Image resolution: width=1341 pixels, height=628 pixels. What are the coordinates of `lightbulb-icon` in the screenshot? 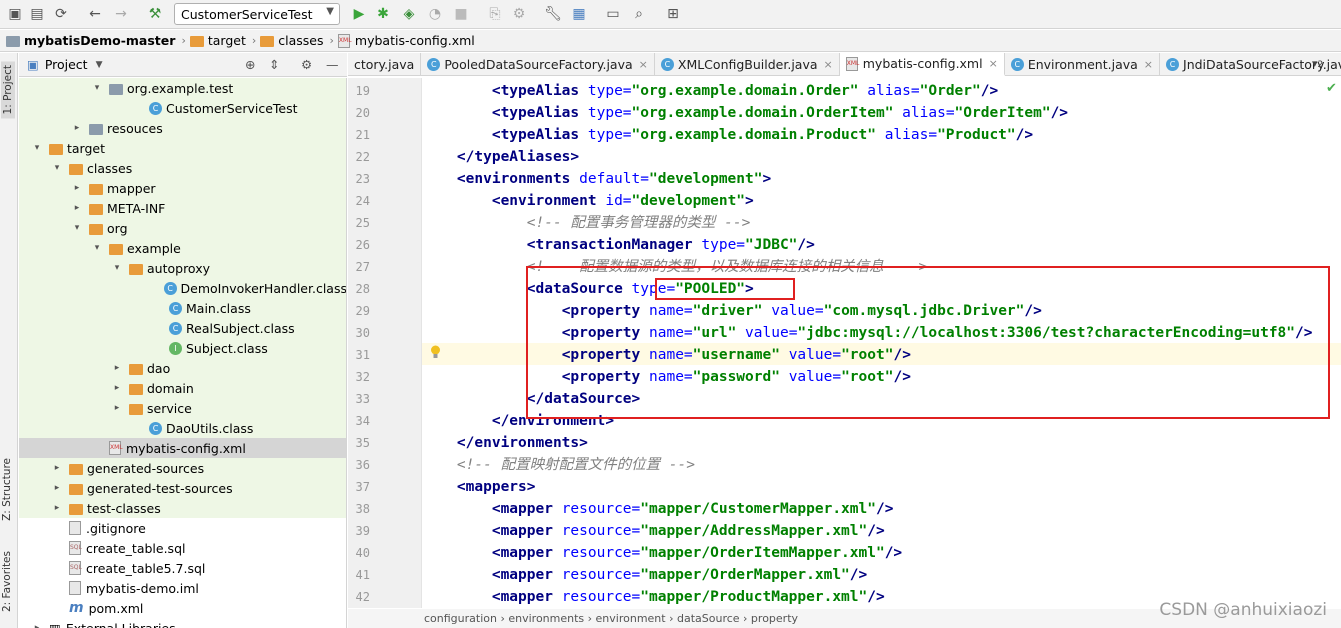 It's located at (435, 352).